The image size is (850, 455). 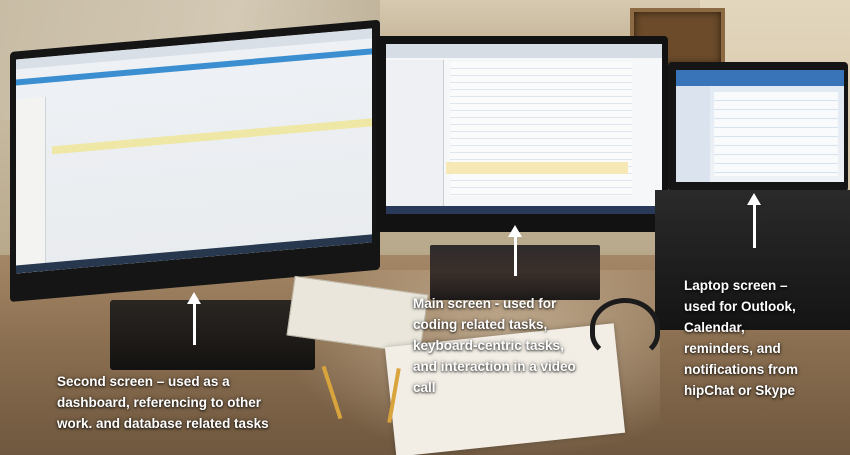 I want to click on main-monitor, so click(x=522, y=134).